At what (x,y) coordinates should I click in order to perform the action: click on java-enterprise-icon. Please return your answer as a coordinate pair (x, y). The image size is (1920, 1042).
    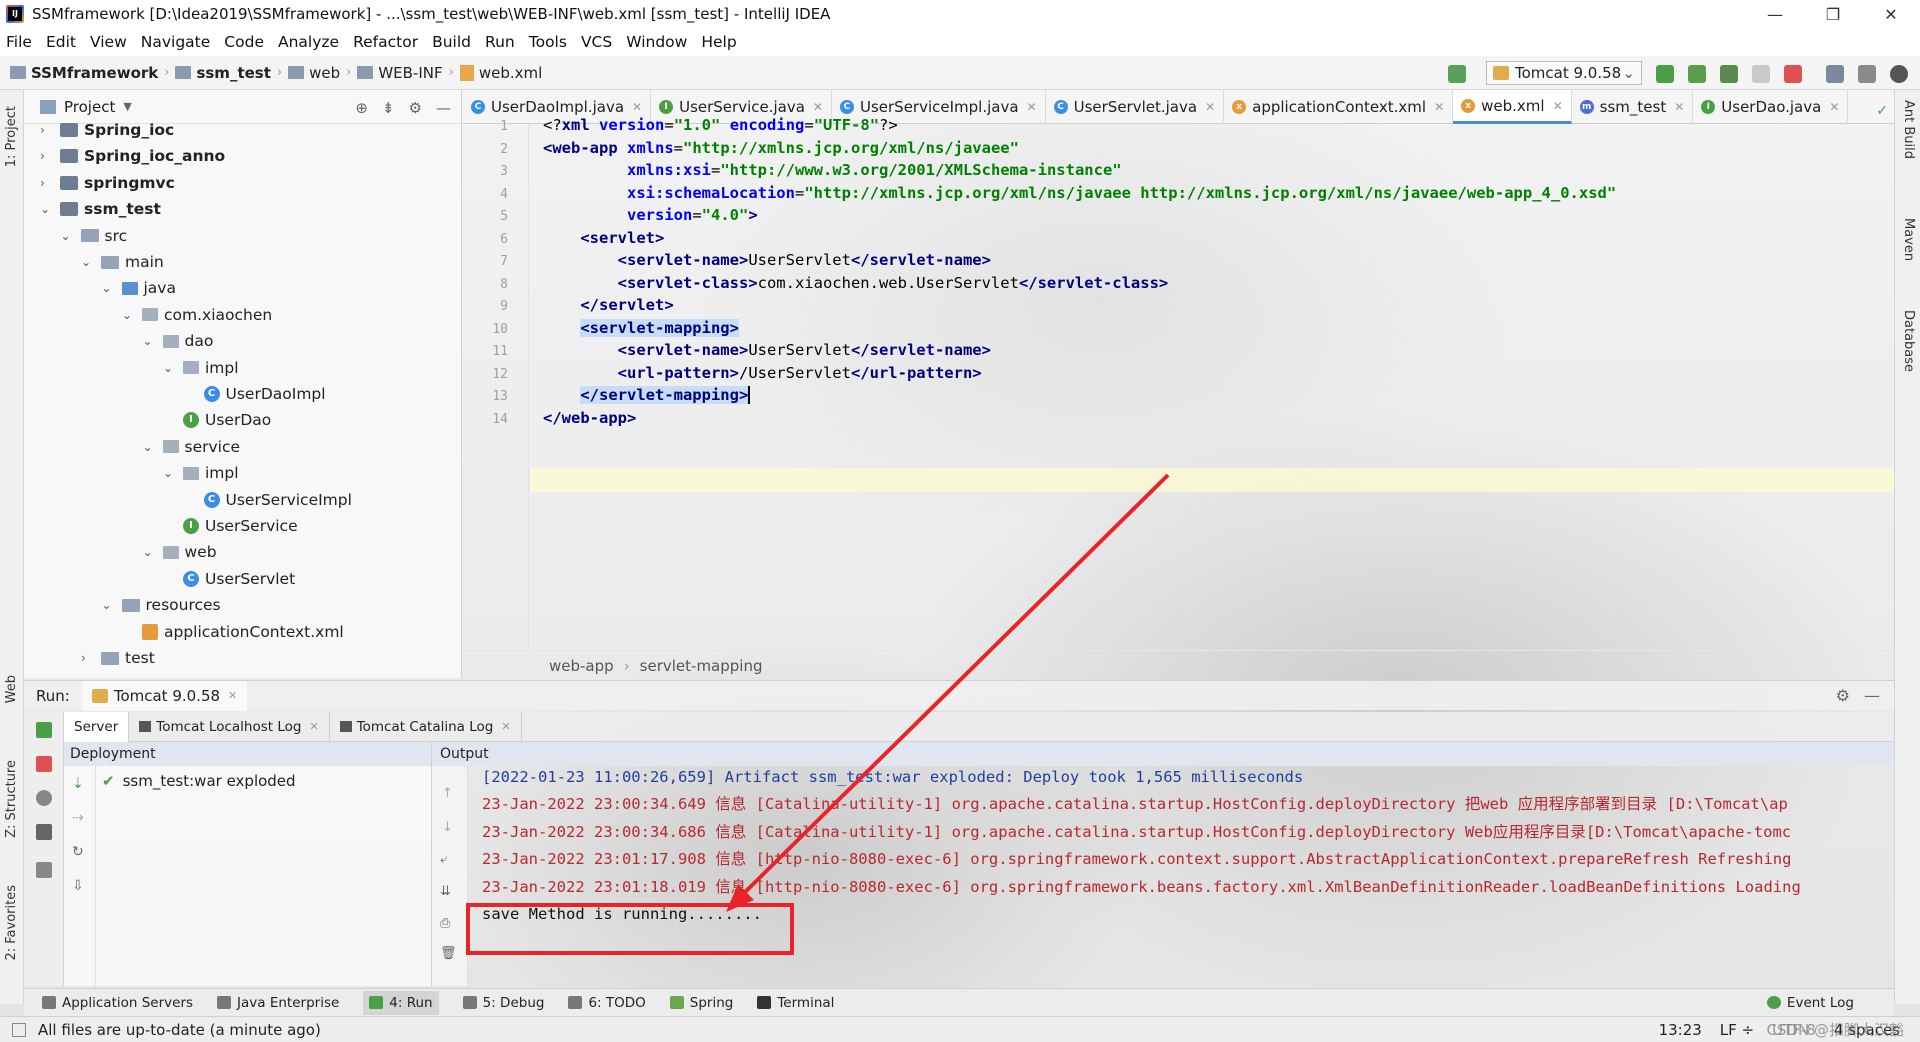
    Looking at the image, I should click on (224, 1002).